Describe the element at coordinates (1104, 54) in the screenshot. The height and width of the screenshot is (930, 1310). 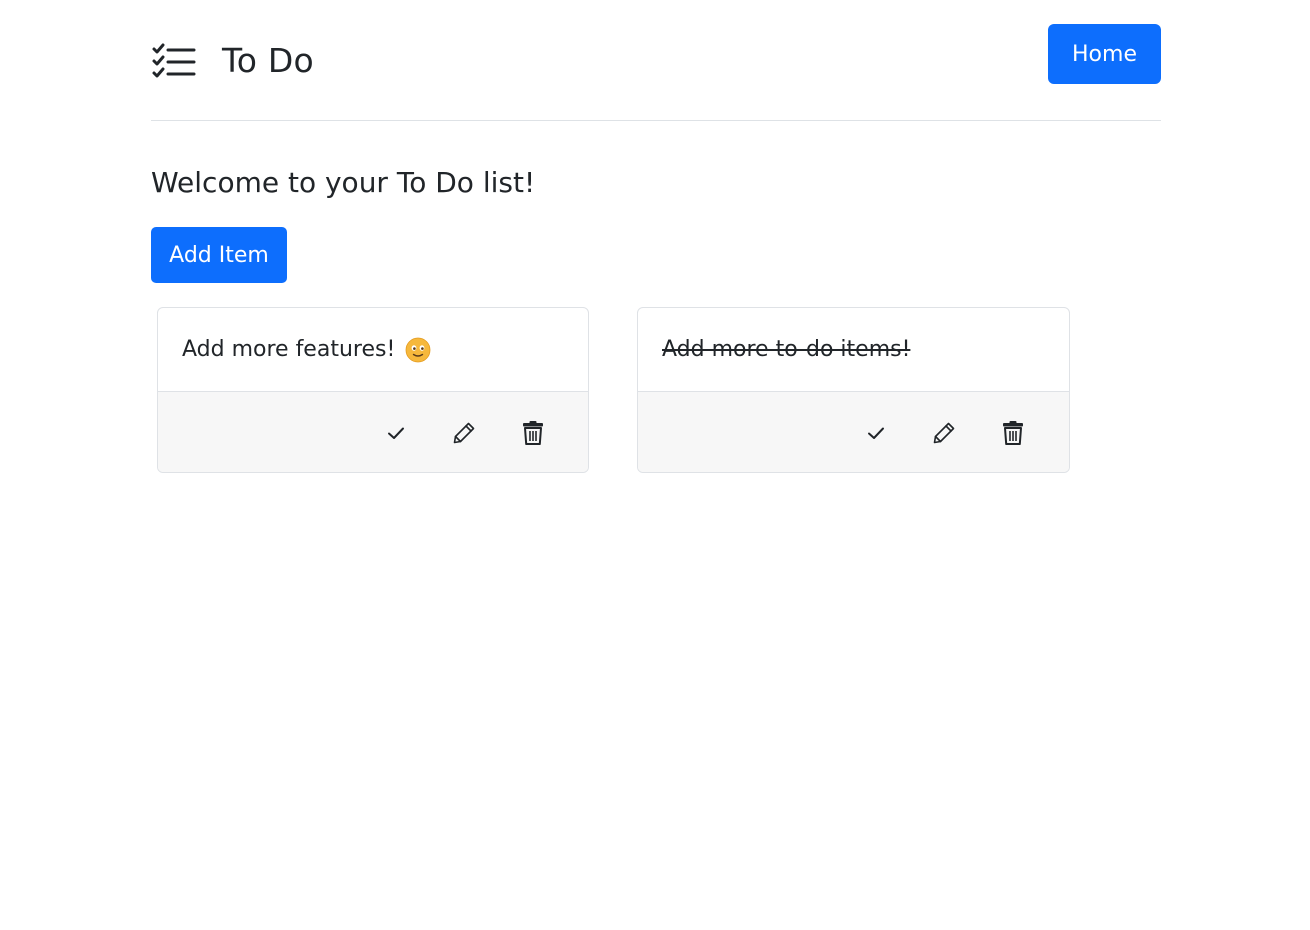
I see `home-button: Home` at that location.